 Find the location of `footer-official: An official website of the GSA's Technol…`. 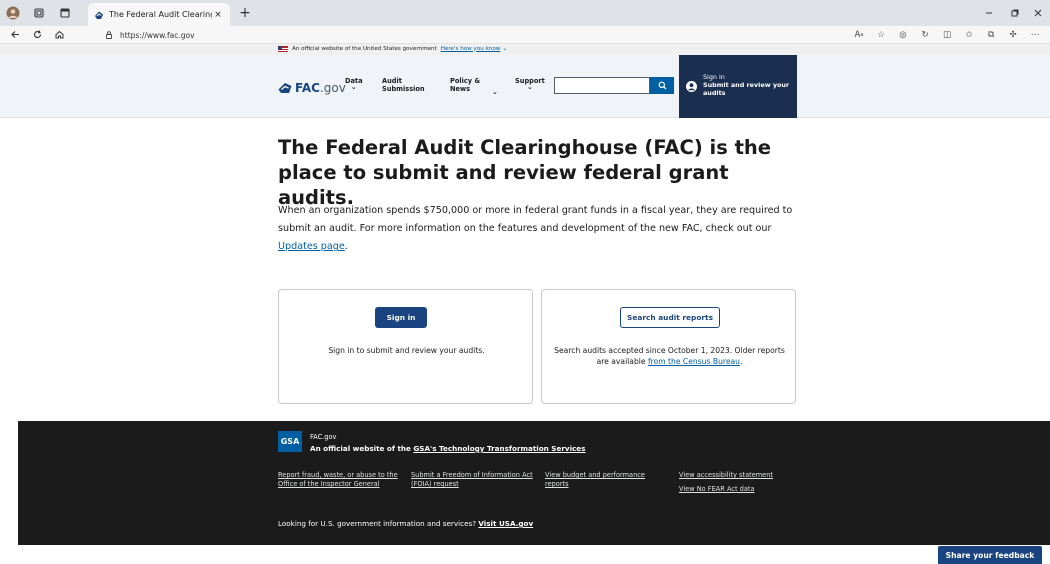

footer-official: An official website of the GSA's Technol… is located at coordinates (447, 448).